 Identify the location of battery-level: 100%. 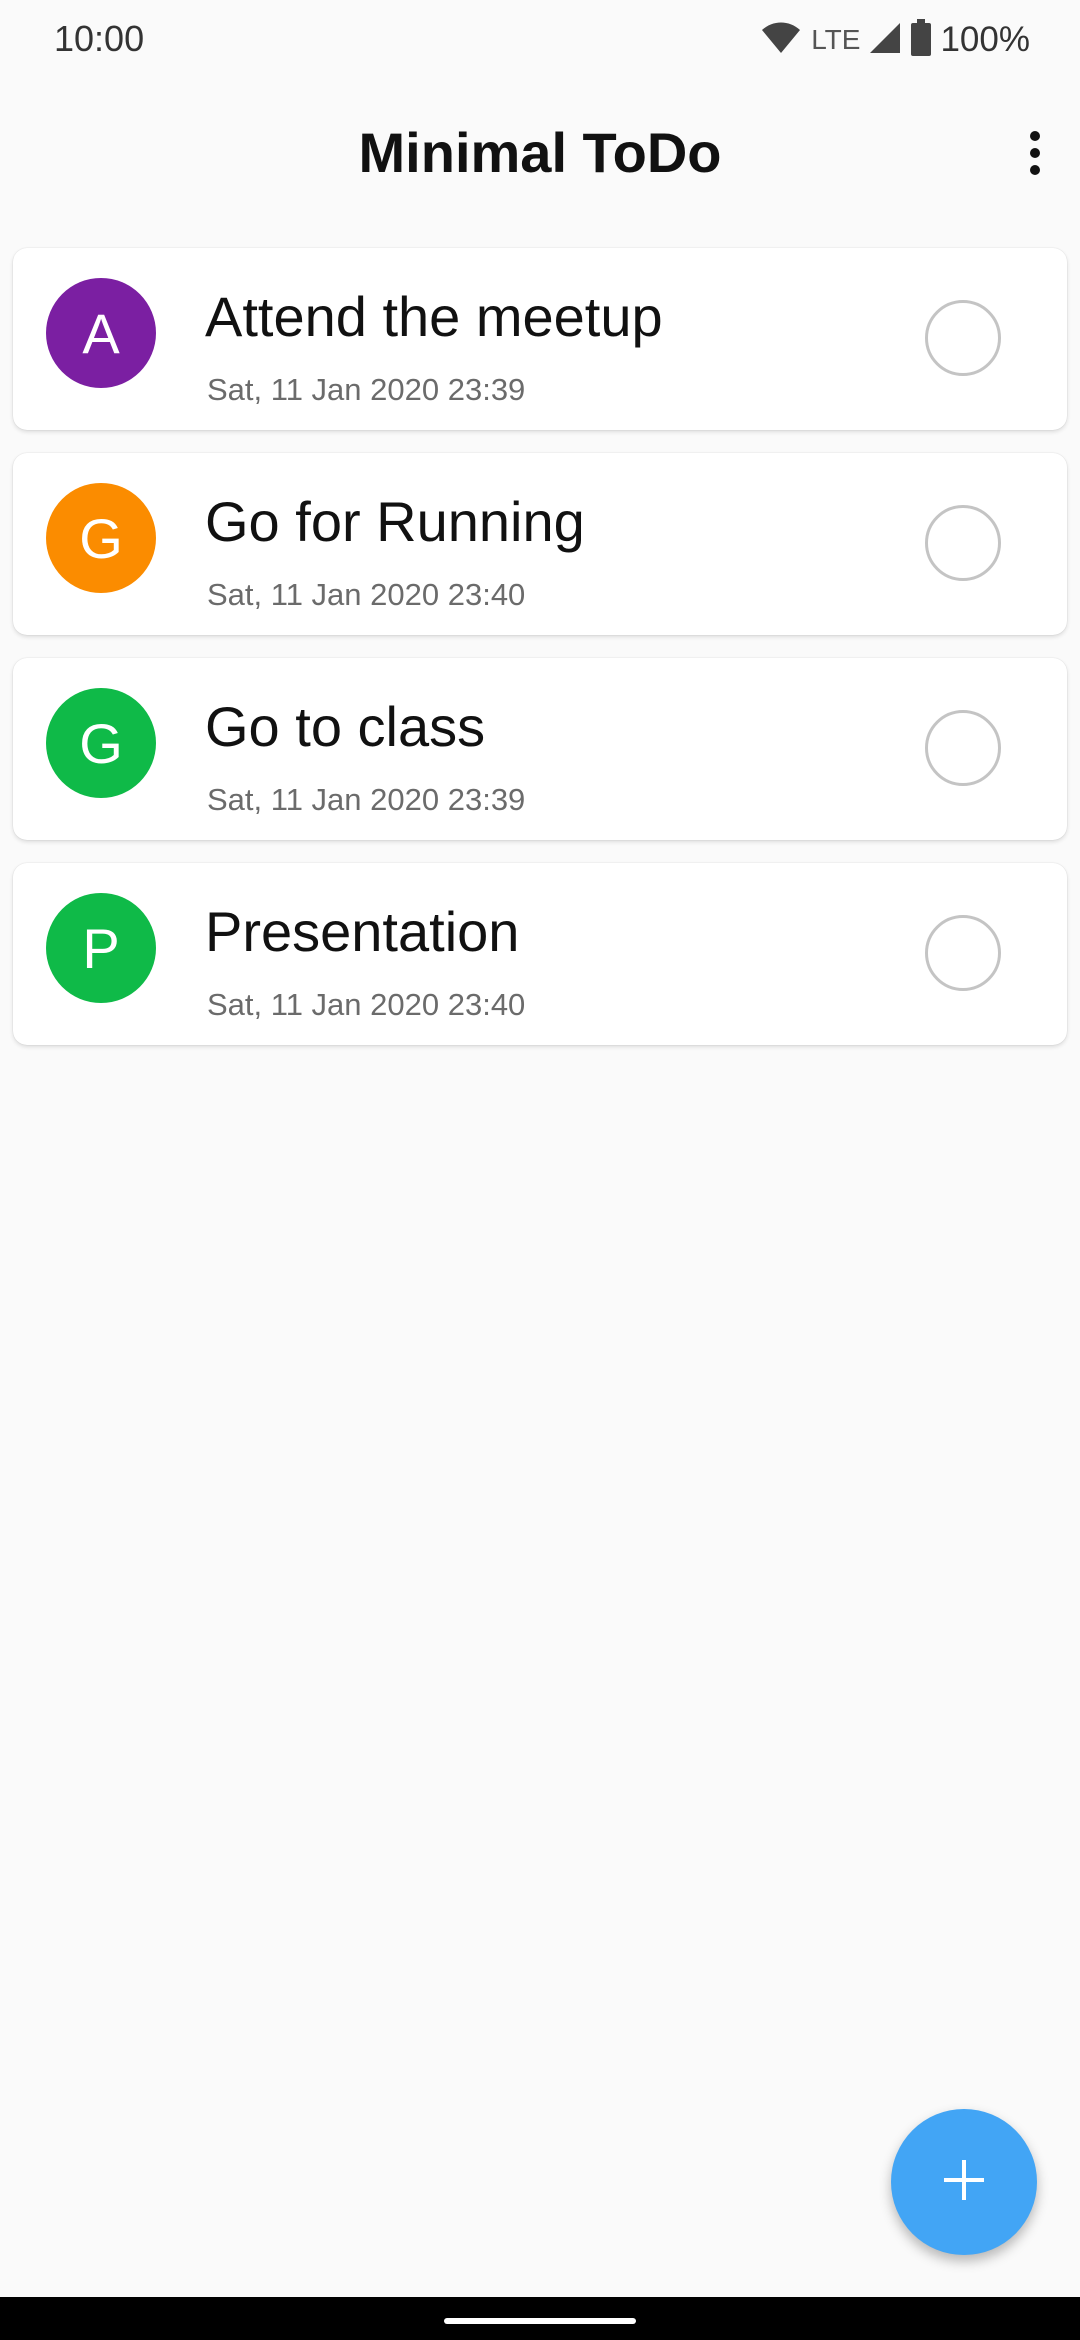
(985, 39).